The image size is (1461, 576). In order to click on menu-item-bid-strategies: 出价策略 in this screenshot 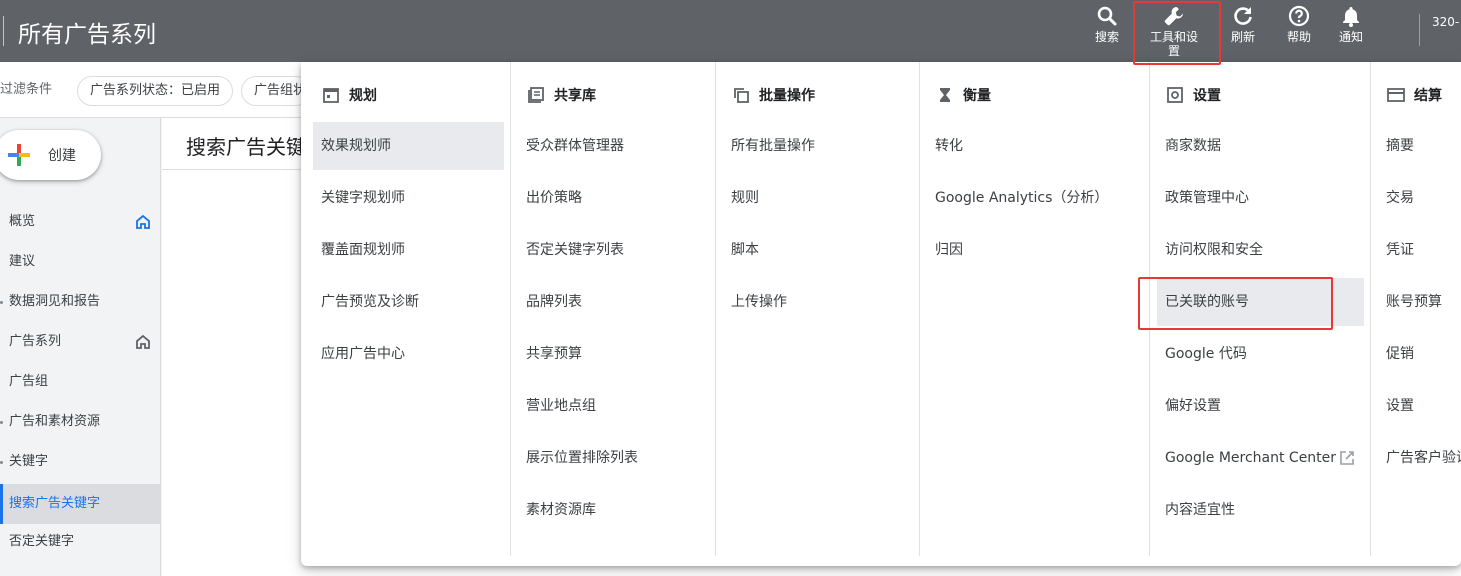, I will do `click(546, 198)`.